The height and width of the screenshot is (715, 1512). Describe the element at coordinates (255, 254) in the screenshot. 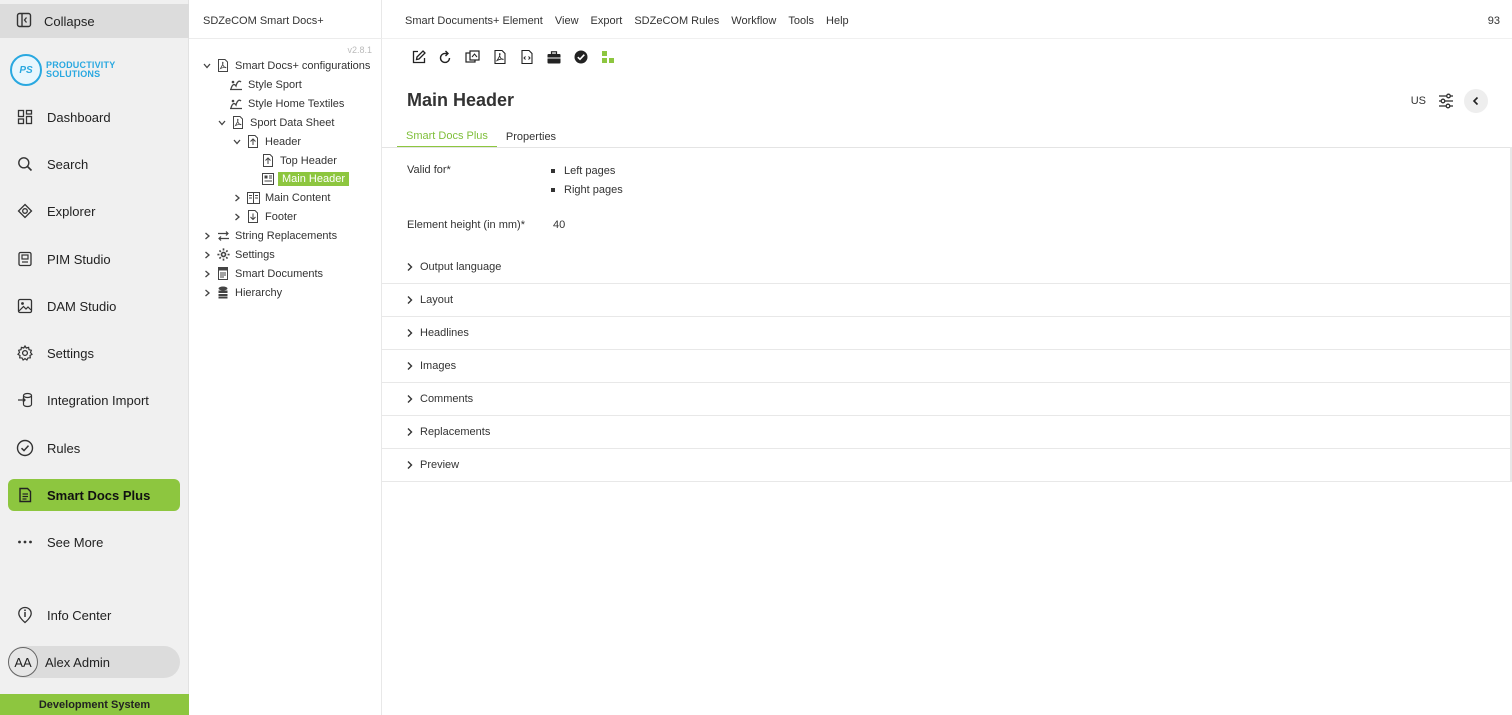

I see `tree-node-label: Settings` at that location.